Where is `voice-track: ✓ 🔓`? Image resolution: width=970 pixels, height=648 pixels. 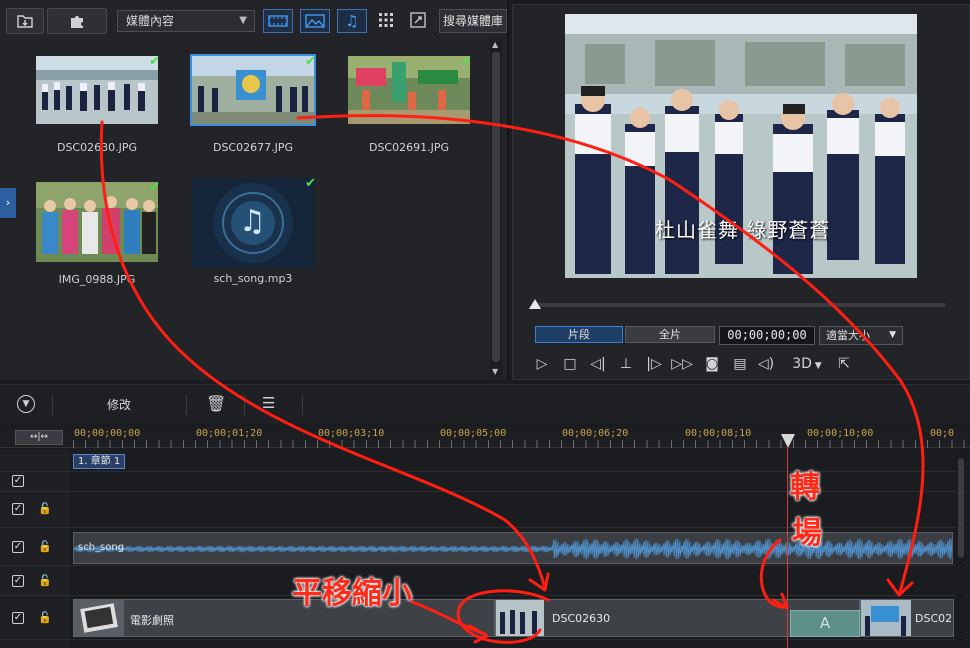 voice-track: ✓ 🔓 is located at coordinates (485, 581).